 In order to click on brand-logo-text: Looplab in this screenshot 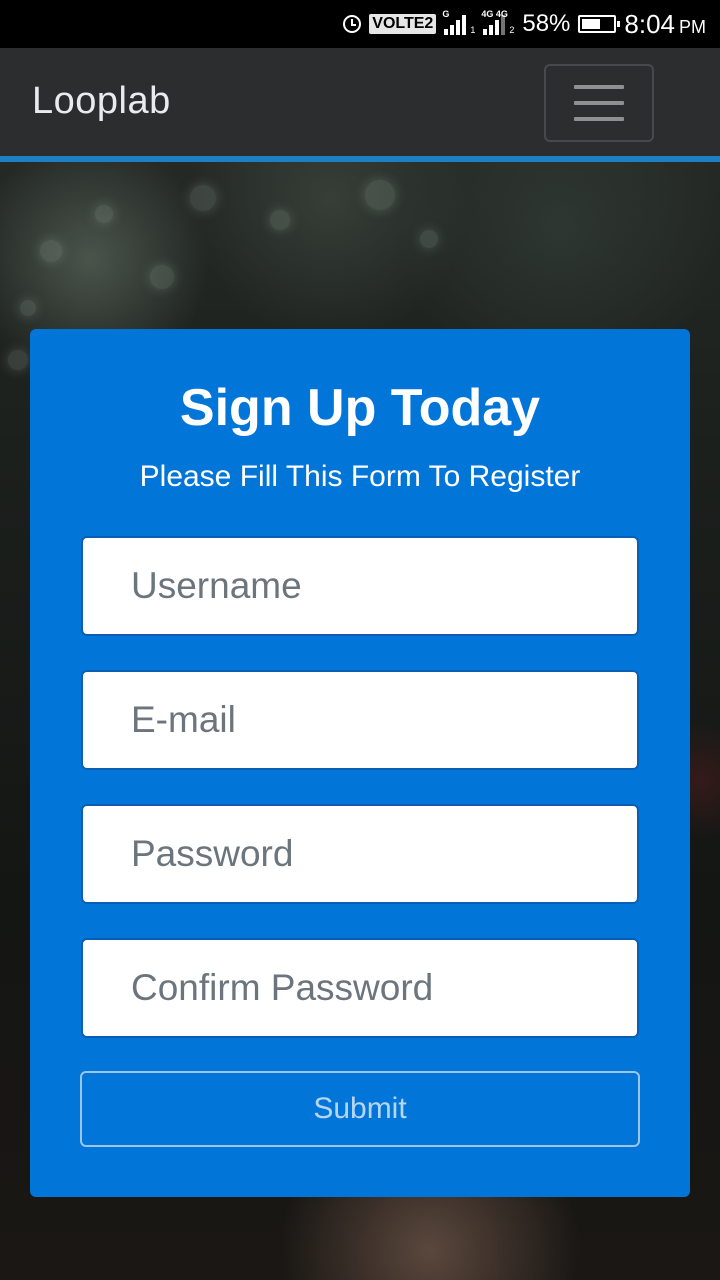, I will do `click(101, 101)`.